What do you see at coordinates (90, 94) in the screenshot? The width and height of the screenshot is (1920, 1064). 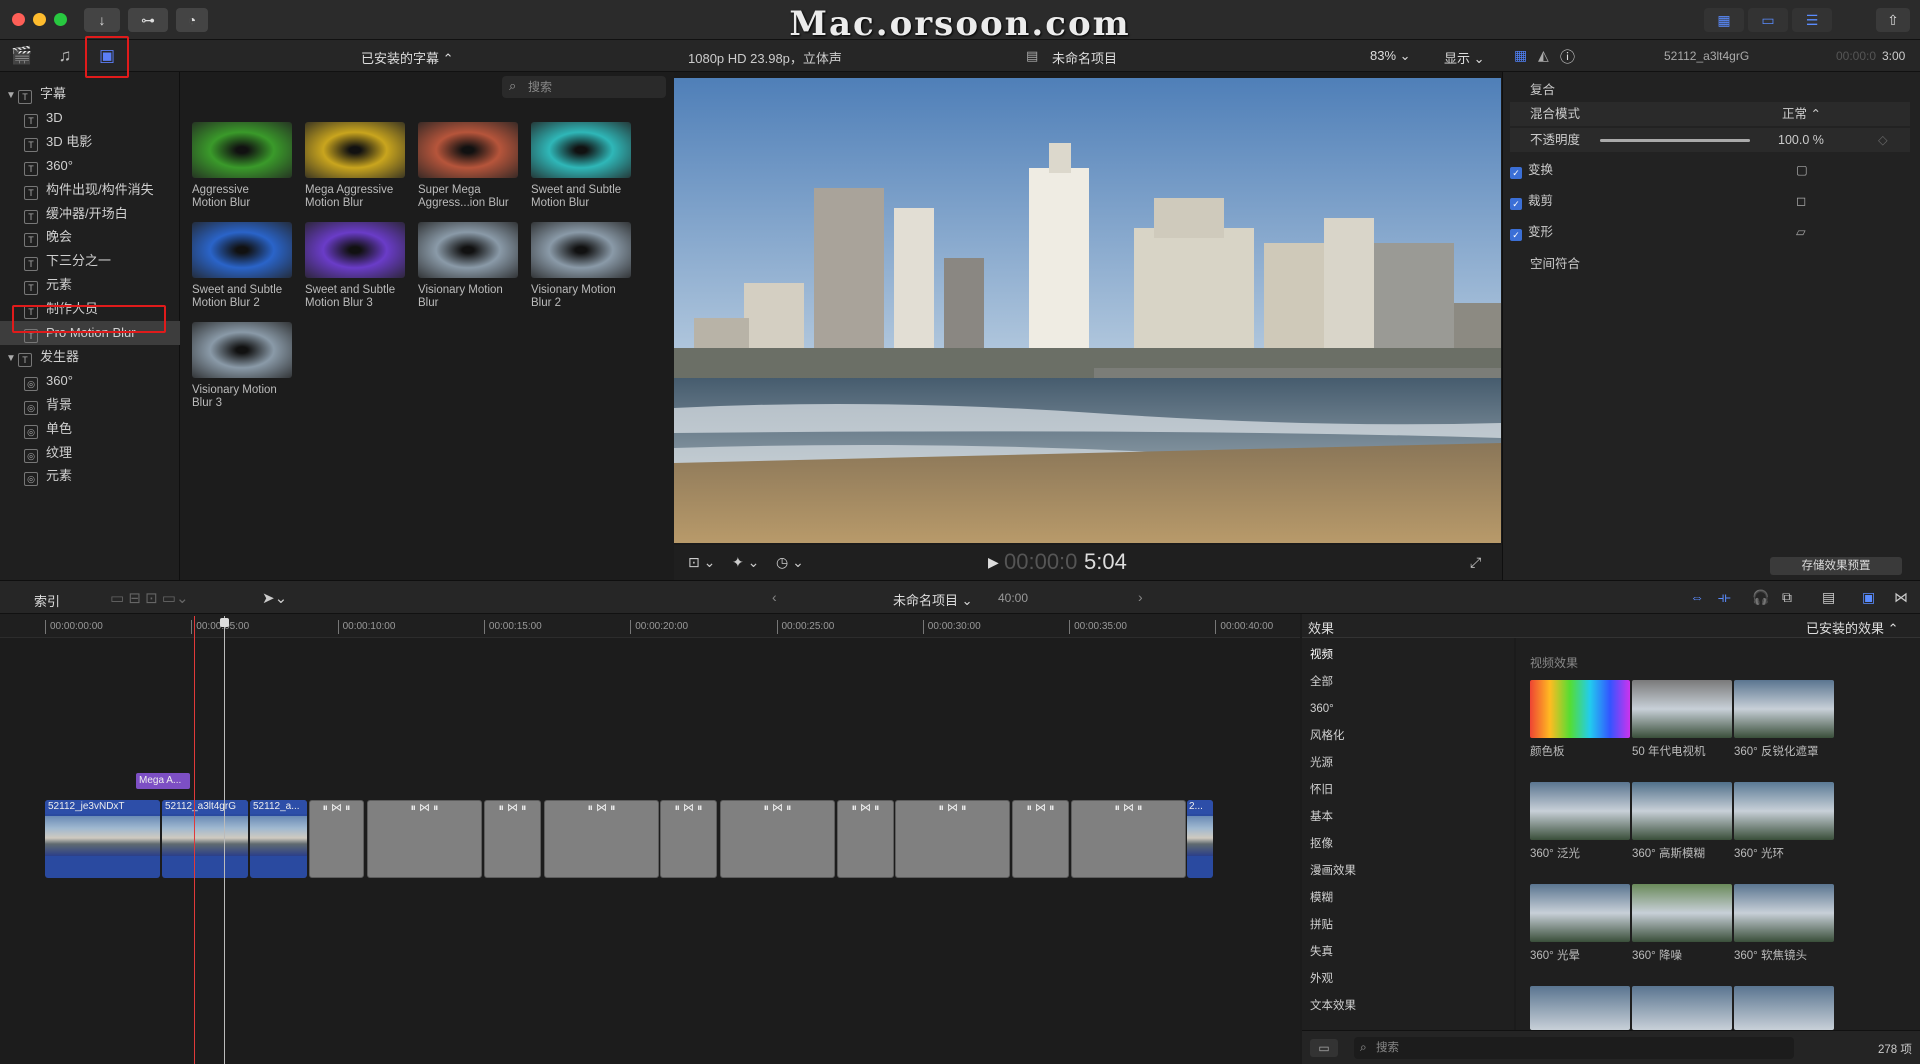 I see `library-group: ▼ T 字幕` at bounding box center [90, 94].